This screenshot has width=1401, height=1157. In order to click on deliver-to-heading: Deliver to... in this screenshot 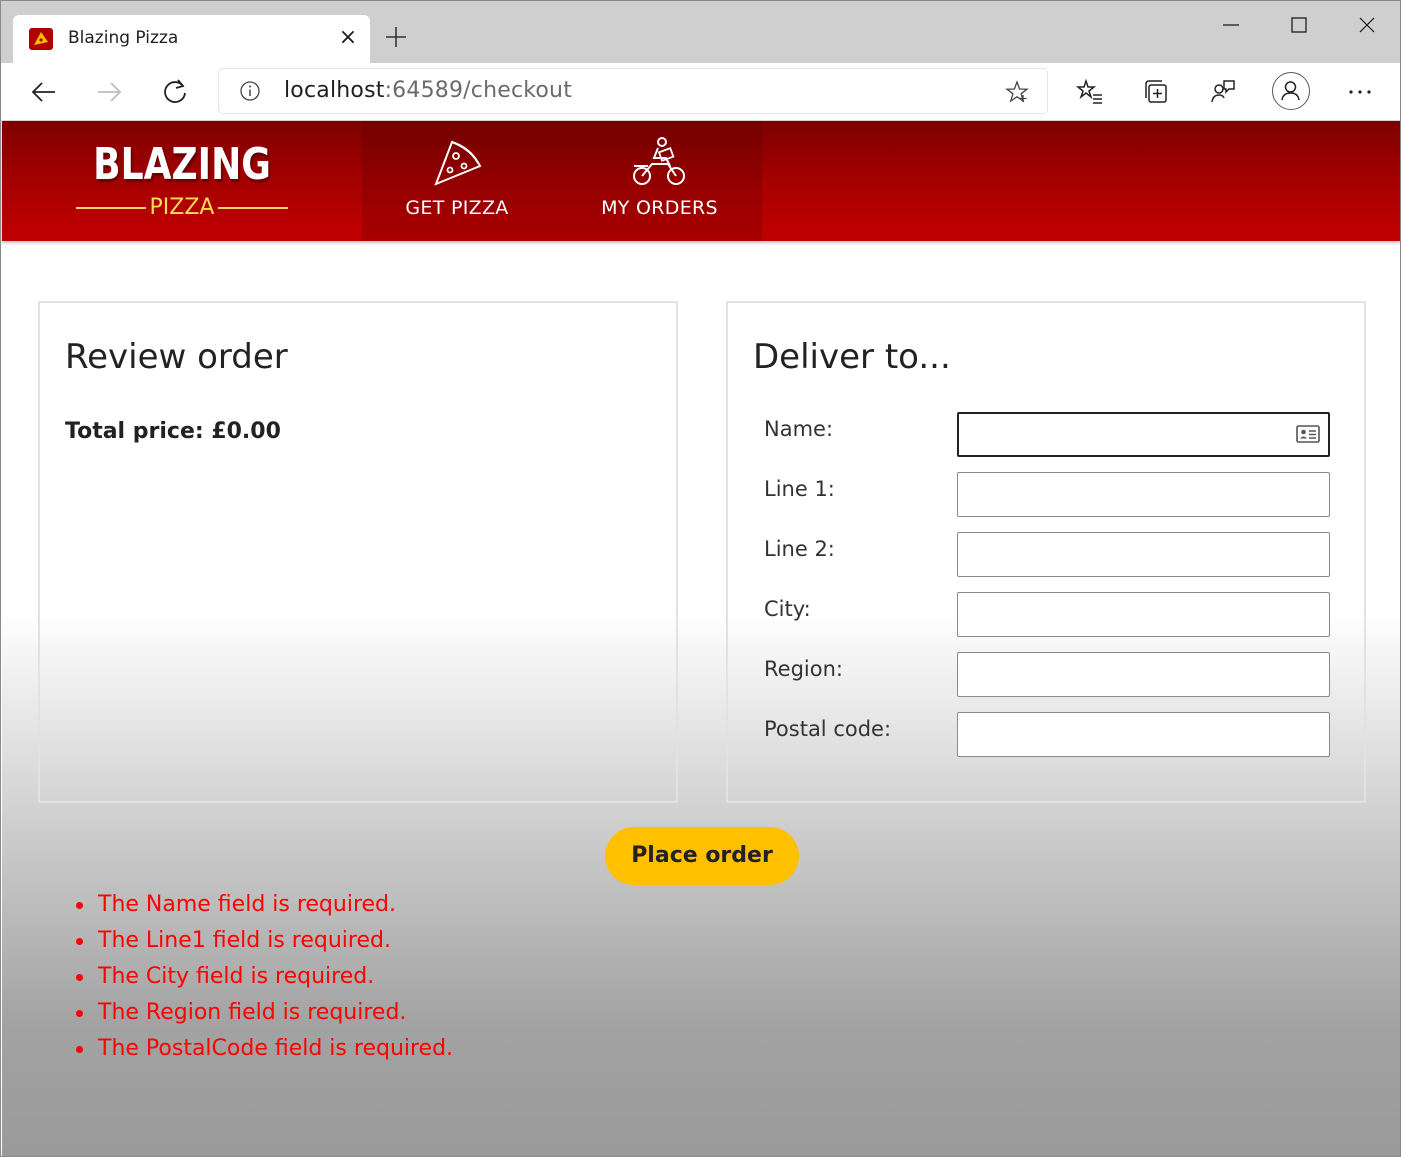, I will do `click(852, 357)`.